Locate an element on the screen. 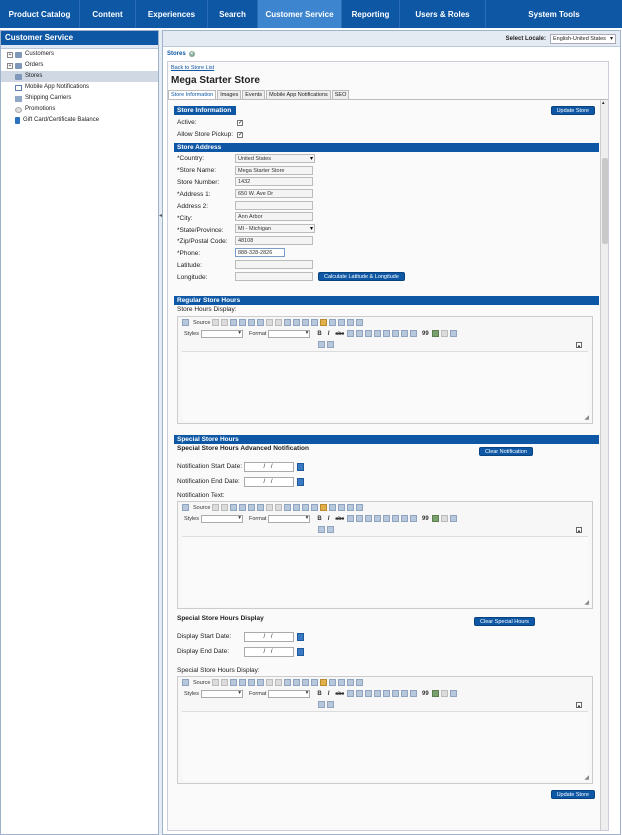 This screenshot has width=622, height=835. display-start-date: / / is located at coordinates (269, 637).